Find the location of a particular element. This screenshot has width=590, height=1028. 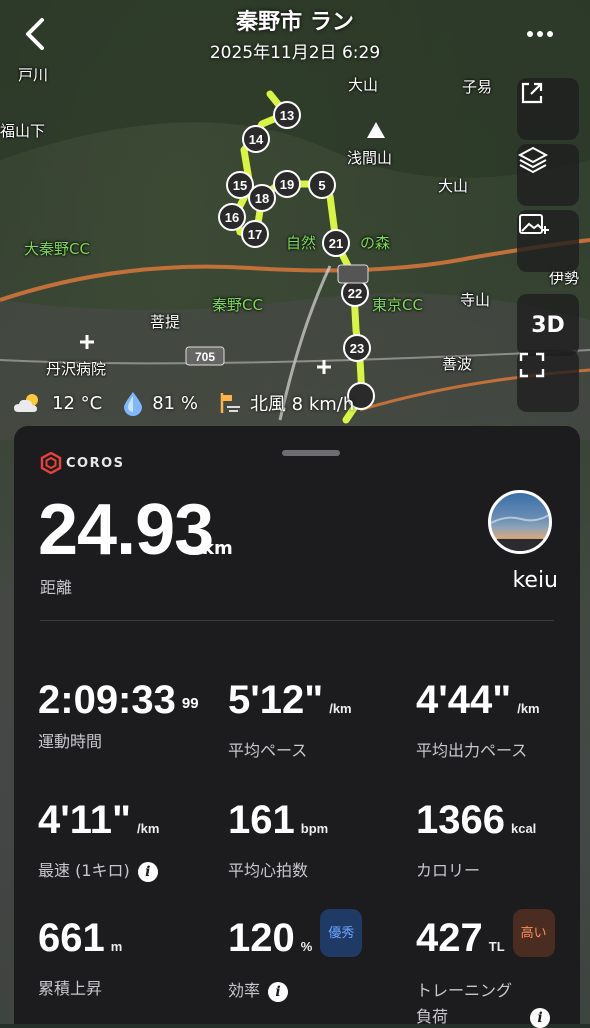

drag-handle is located at coordinates (311, 453).